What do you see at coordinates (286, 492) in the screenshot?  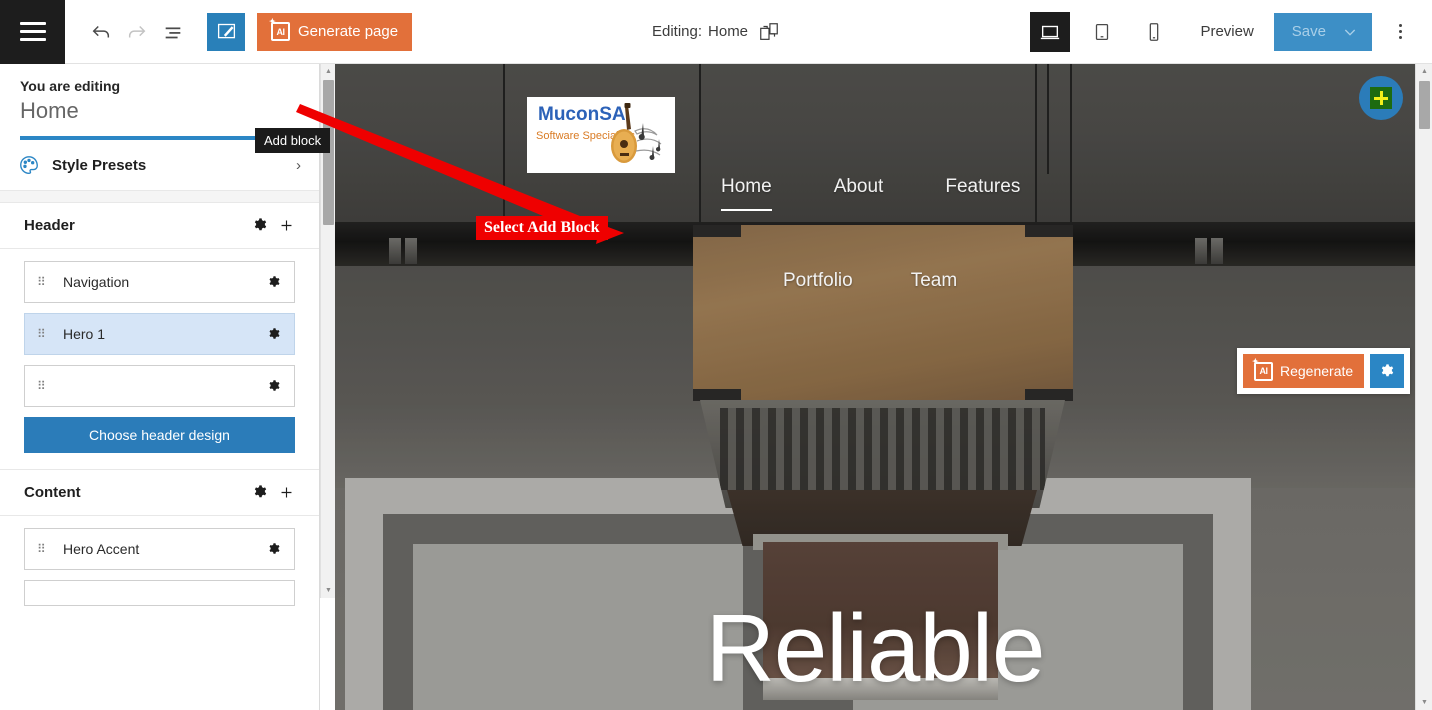 I see `content-section-add-icon` at bounding box center [286, 492].